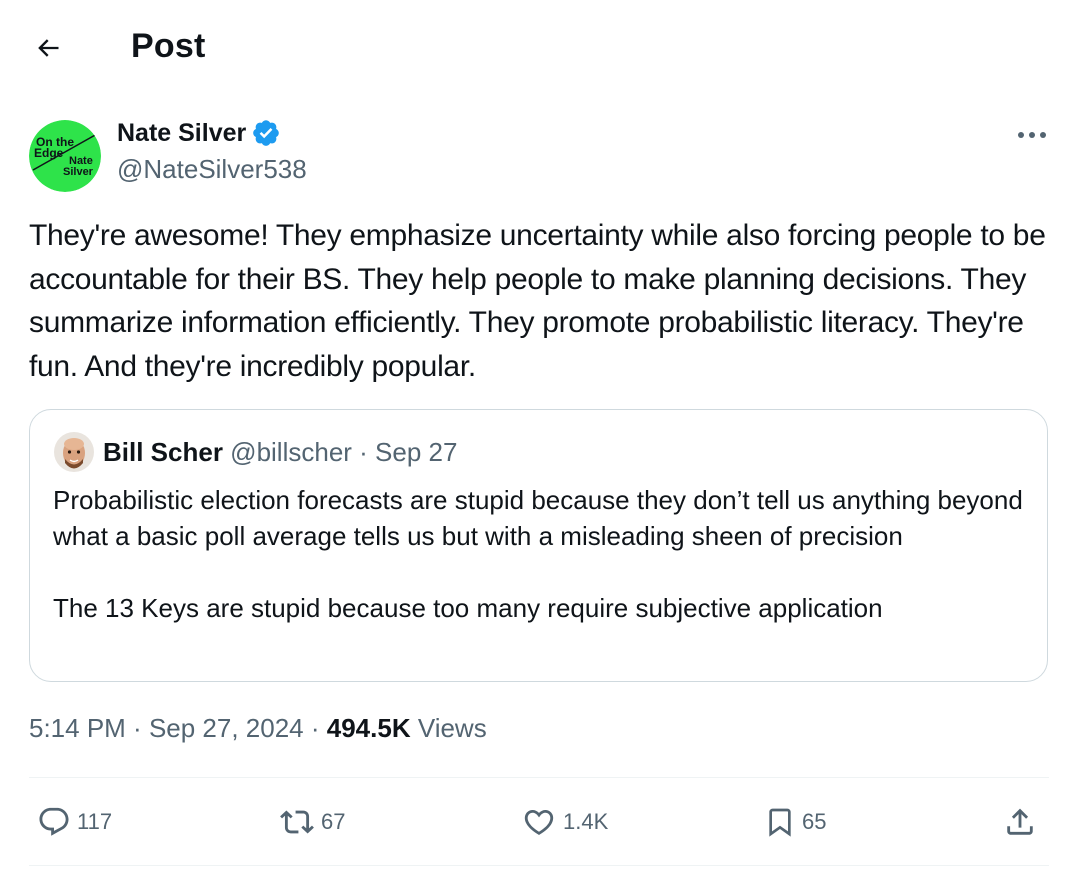 The image size is (1082, 872). What do you see at coordinates (291, 452) in the screenshot?
I see `quote-author-handle: @billscher` at bounding box center [291, 452].